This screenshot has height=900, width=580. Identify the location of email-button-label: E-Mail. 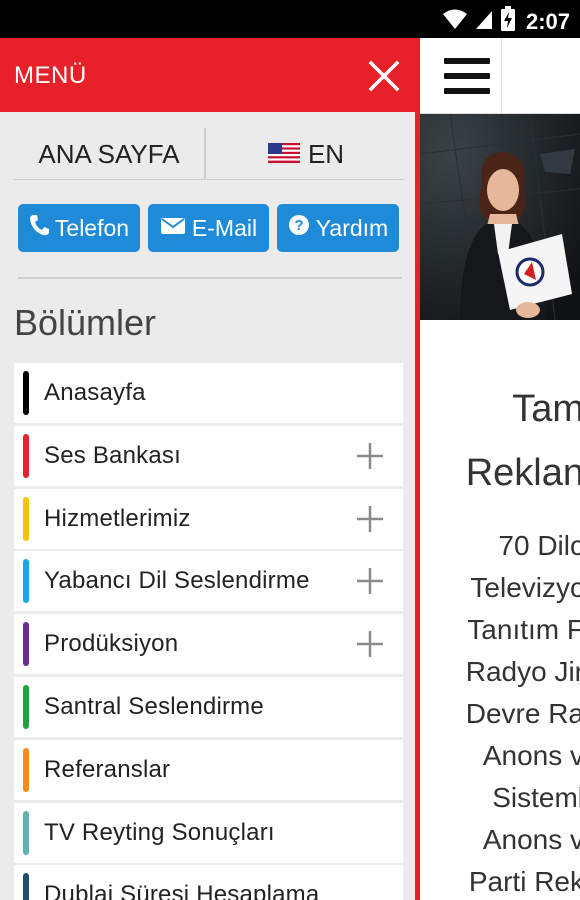
(224, 227).